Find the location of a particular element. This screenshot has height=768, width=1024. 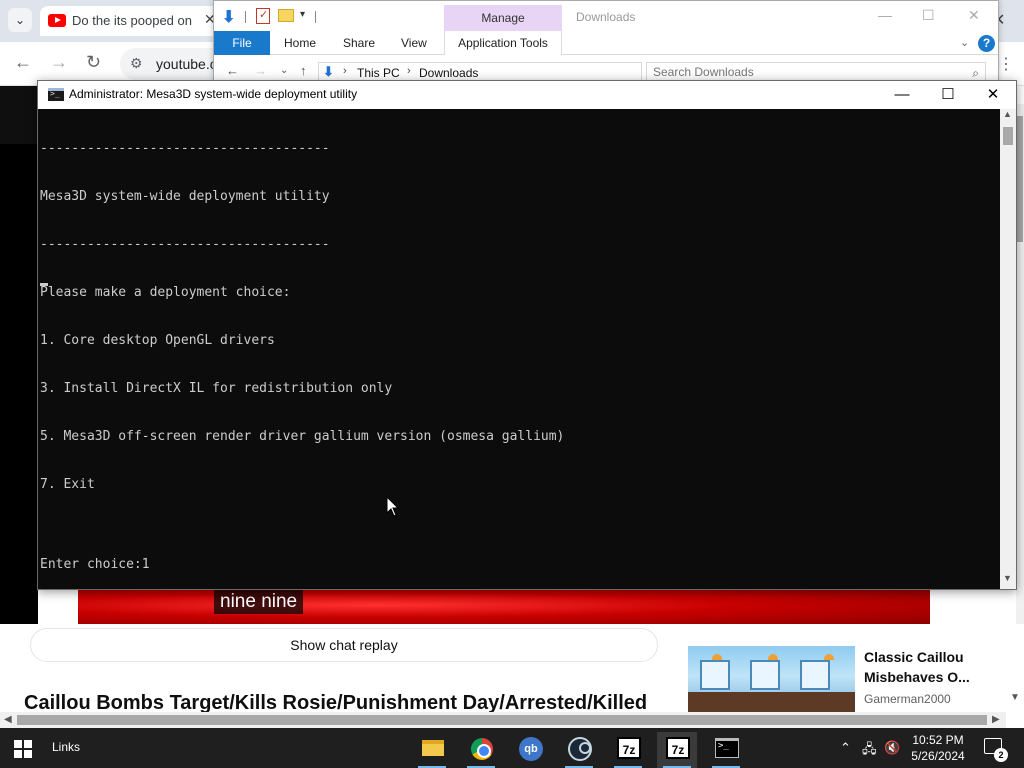

folder-icon is located at coordinates (433, 748).